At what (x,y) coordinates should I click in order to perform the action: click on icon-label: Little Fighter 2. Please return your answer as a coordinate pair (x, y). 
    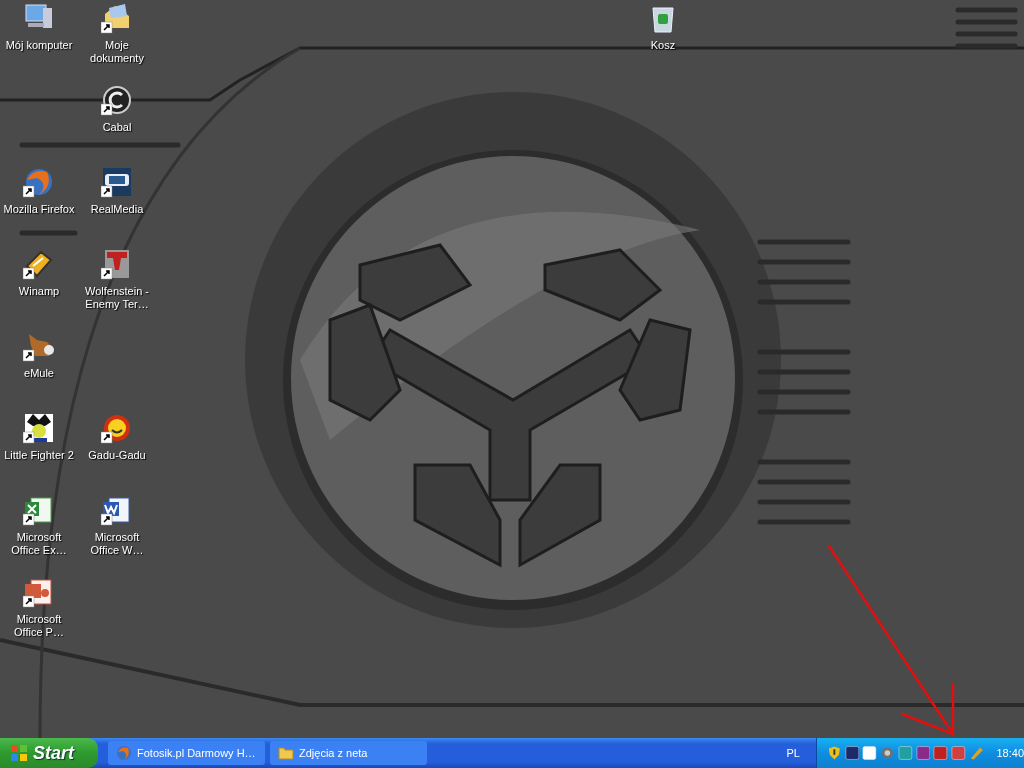
    Looking at the image, I should click on (39, 455).